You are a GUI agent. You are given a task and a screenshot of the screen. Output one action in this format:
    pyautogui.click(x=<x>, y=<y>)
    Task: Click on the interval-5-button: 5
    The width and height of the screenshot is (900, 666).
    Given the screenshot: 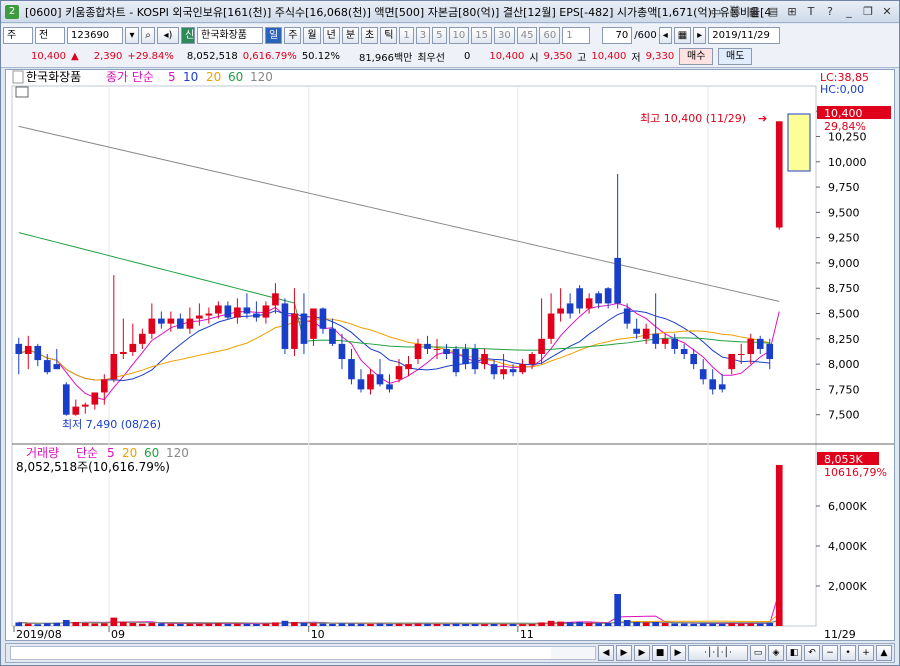 What is the action you would take?
    pyautogui.click(x=439, y=35)
    